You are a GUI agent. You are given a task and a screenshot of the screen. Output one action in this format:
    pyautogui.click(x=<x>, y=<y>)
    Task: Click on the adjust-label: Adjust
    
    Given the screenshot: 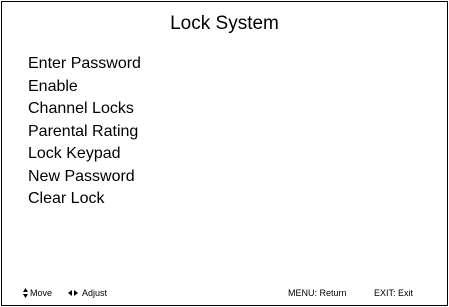 What is the action you would take?
    pyautogui.click(x=95, y=293)
    